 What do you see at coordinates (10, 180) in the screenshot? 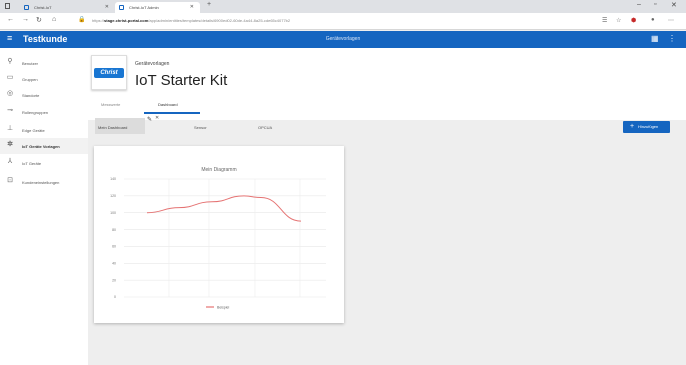
I see `settings-icon: ⊡` at bounding box center [10, 180].